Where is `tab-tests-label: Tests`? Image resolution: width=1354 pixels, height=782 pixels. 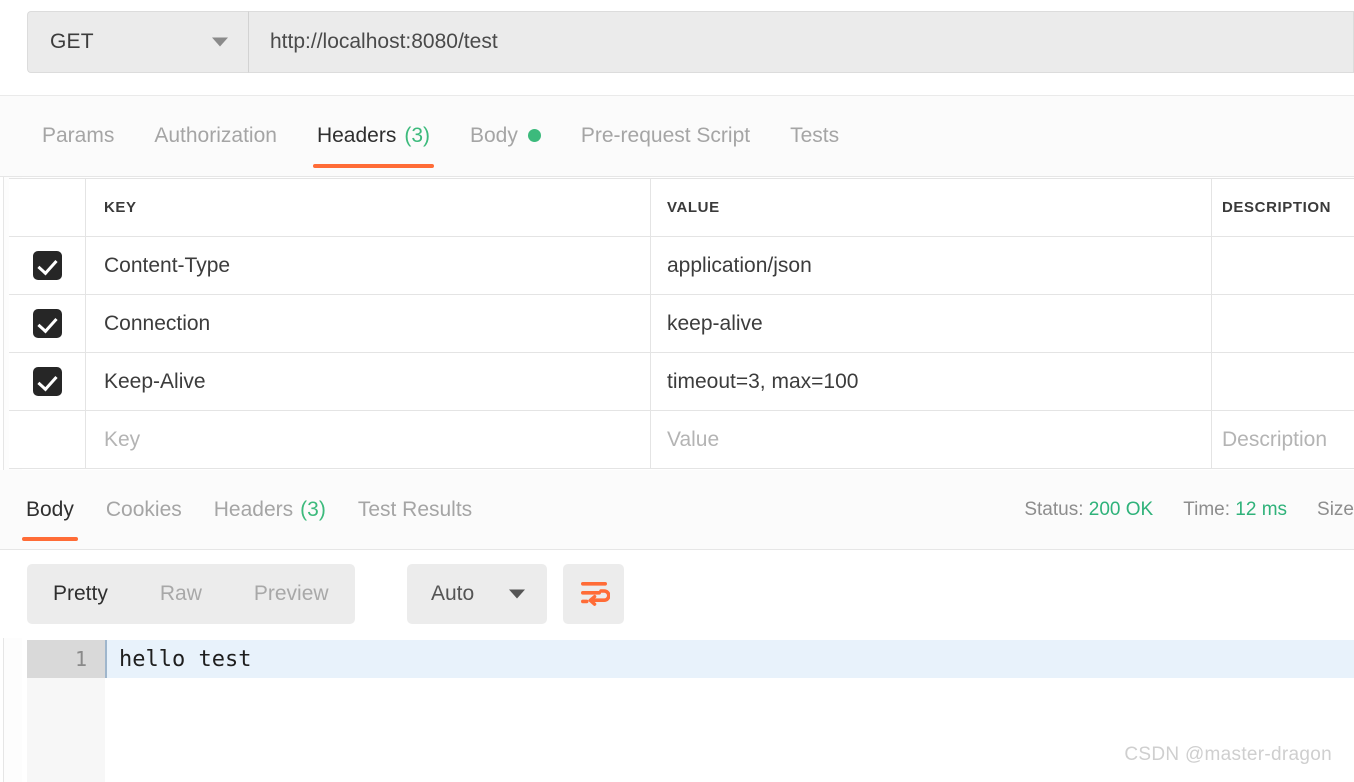 tab-tests-label: Tests is located at coordinates (815, 135).